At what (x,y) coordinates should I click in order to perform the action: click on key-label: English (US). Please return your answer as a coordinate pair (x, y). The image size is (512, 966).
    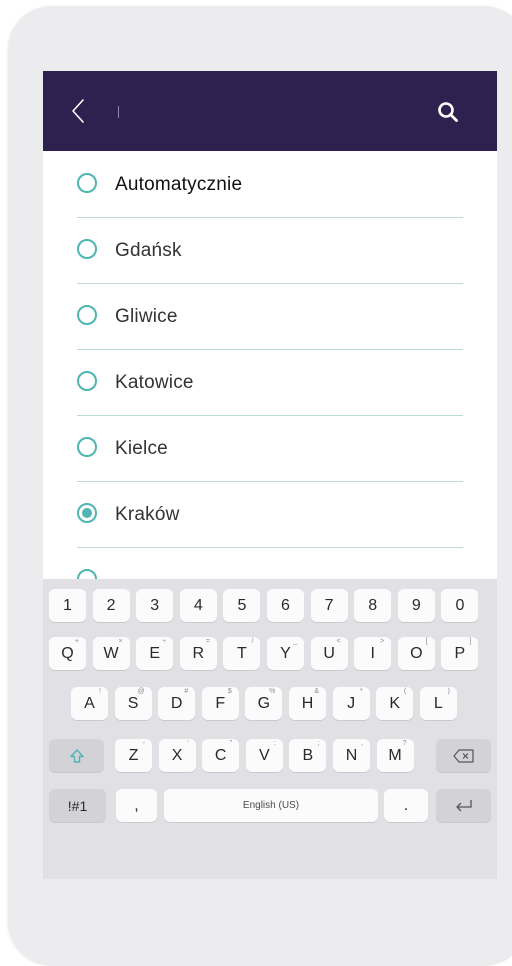
    Looking at the image, I should click on (271, 805).